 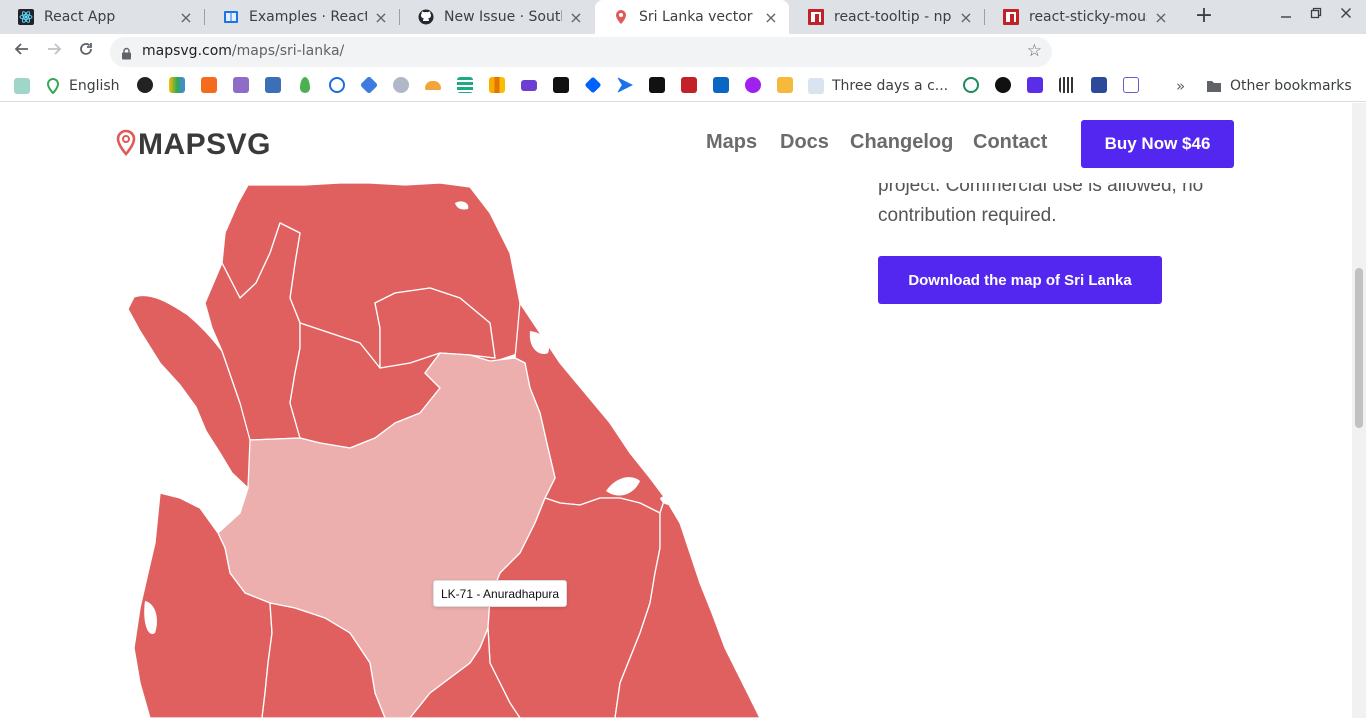 I want to click on feather-icon, so click(x=753, y=85).